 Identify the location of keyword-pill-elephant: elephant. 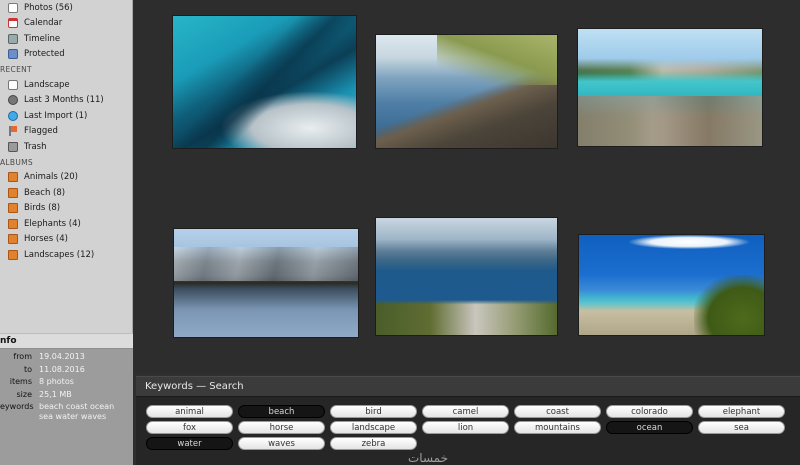
(741, 411).